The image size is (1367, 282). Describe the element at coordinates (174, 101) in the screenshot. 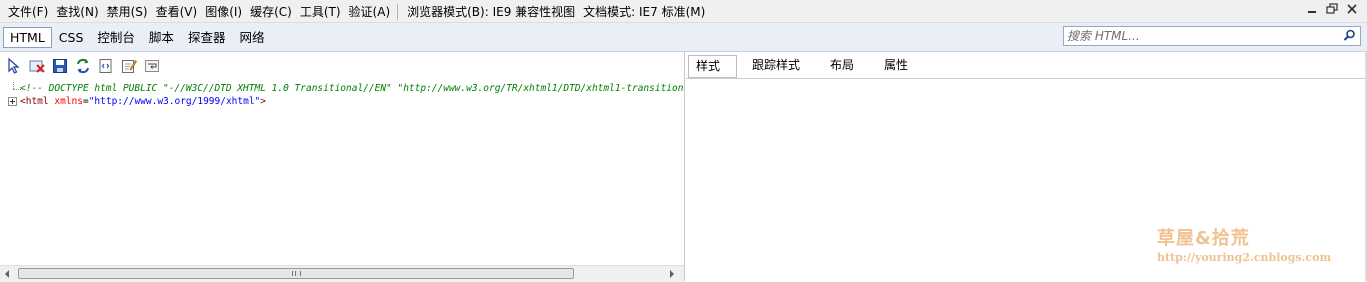

I see `html-attr-value: "http://www.w3.org/1999/xhtml"` at that location.